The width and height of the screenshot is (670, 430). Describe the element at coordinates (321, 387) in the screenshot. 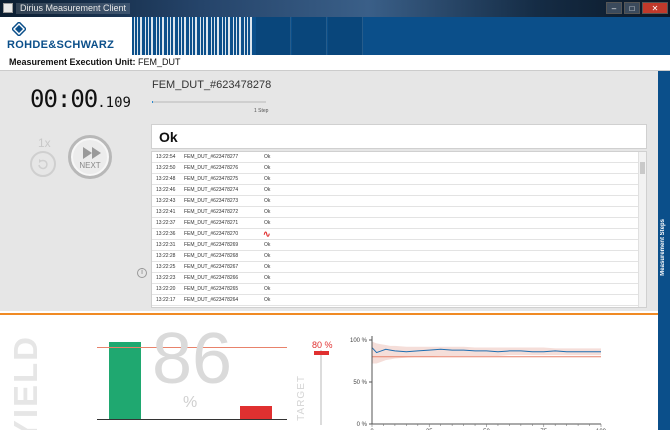

I see `target-slider-track` at that location.